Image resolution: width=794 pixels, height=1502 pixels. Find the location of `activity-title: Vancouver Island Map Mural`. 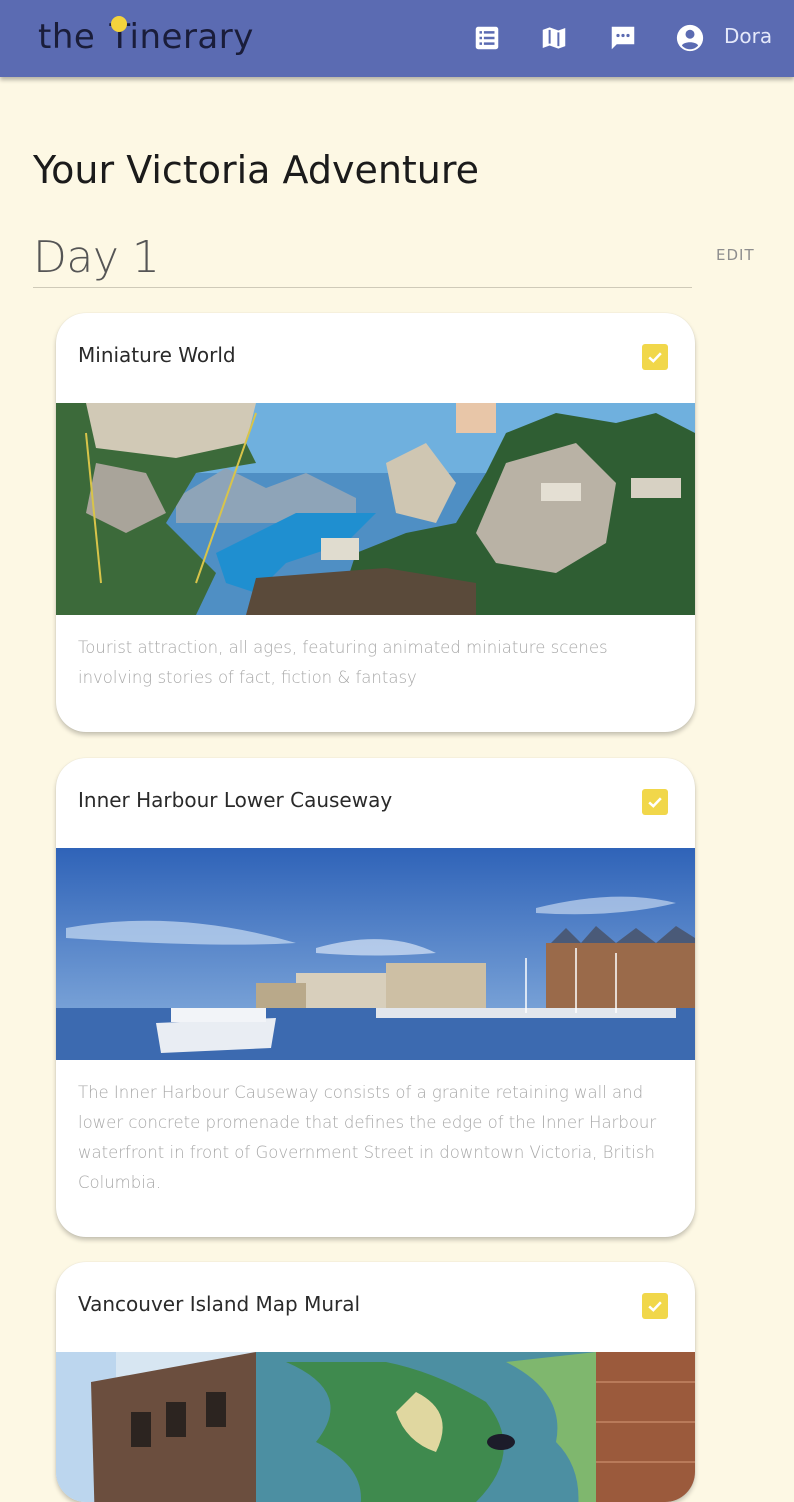

activity-title: Vancouver Island Map Mural is located at coordinates (219, 1304).